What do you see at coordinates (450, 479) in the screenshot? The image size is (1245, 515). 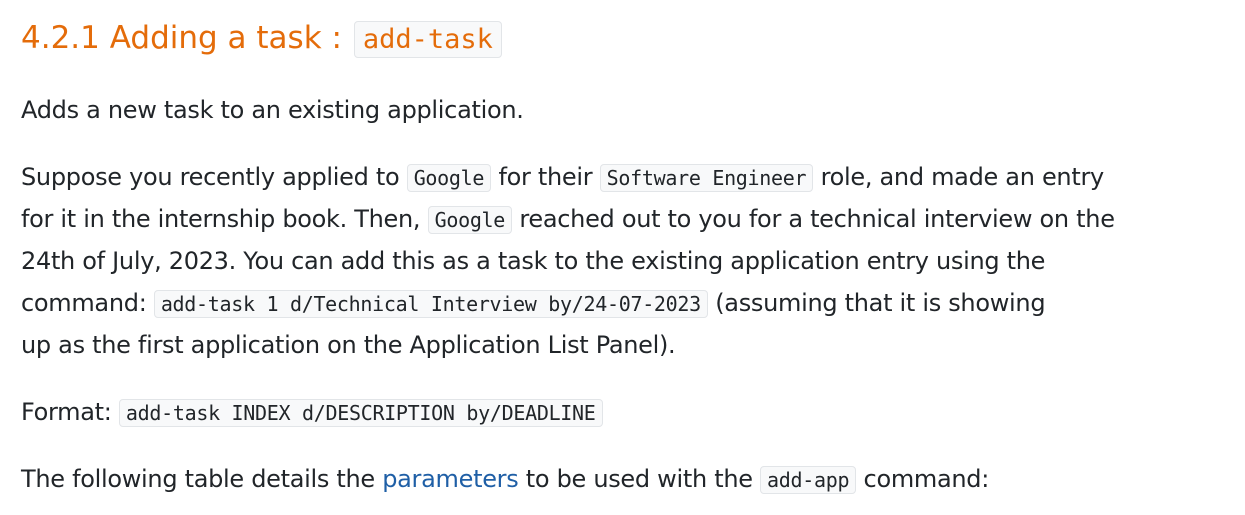 I see `parameters-link: parameters` at bounding box center [450, 479].